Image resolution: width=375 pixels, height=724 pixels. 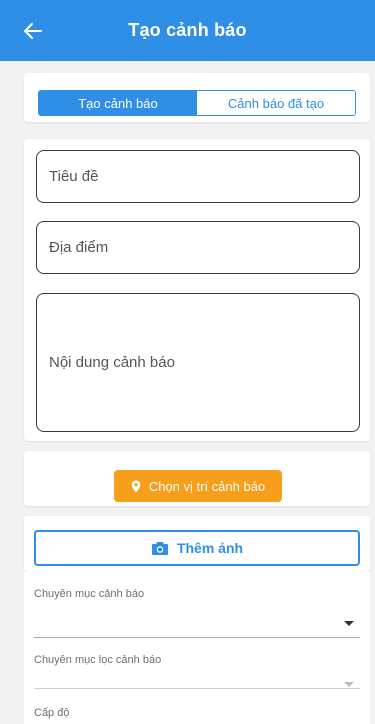 What do you see at coordinates (349, 684) in the screenshot?
I see `filter-category-dropdown-caret` at bounding box center [349, 684].